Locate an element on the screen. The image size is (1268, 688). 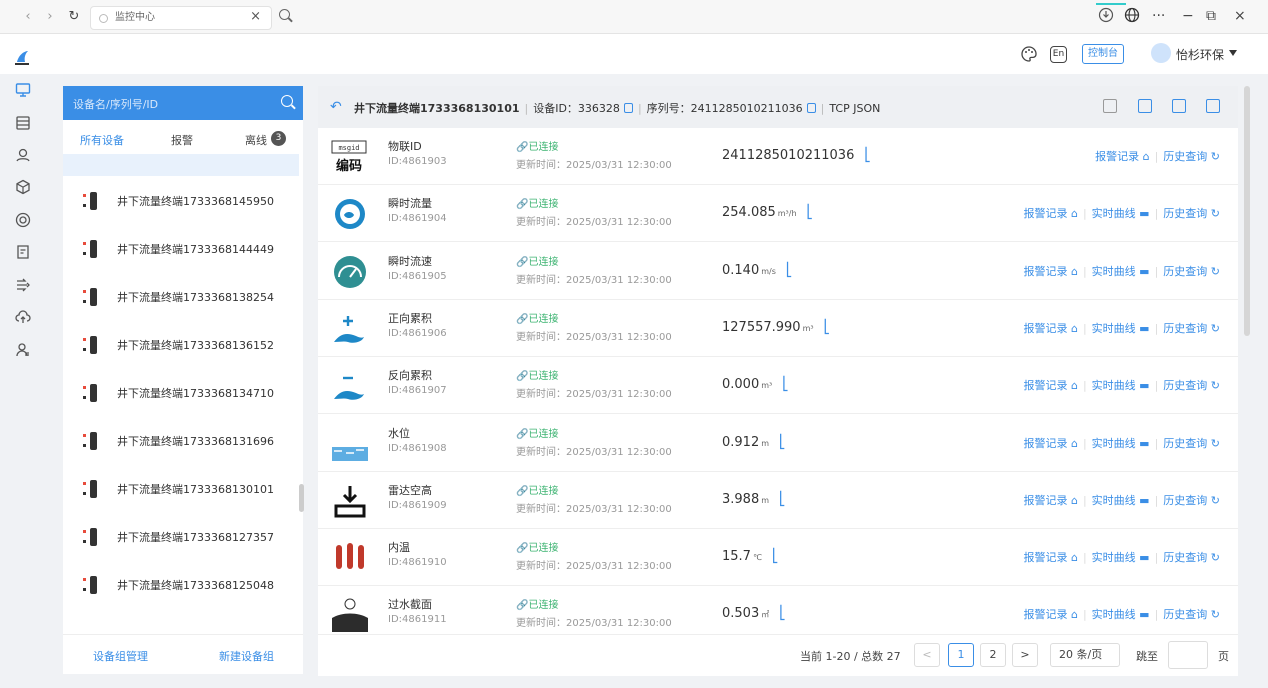
forward-arrow-icon: › is located at coordinates (50, 17).